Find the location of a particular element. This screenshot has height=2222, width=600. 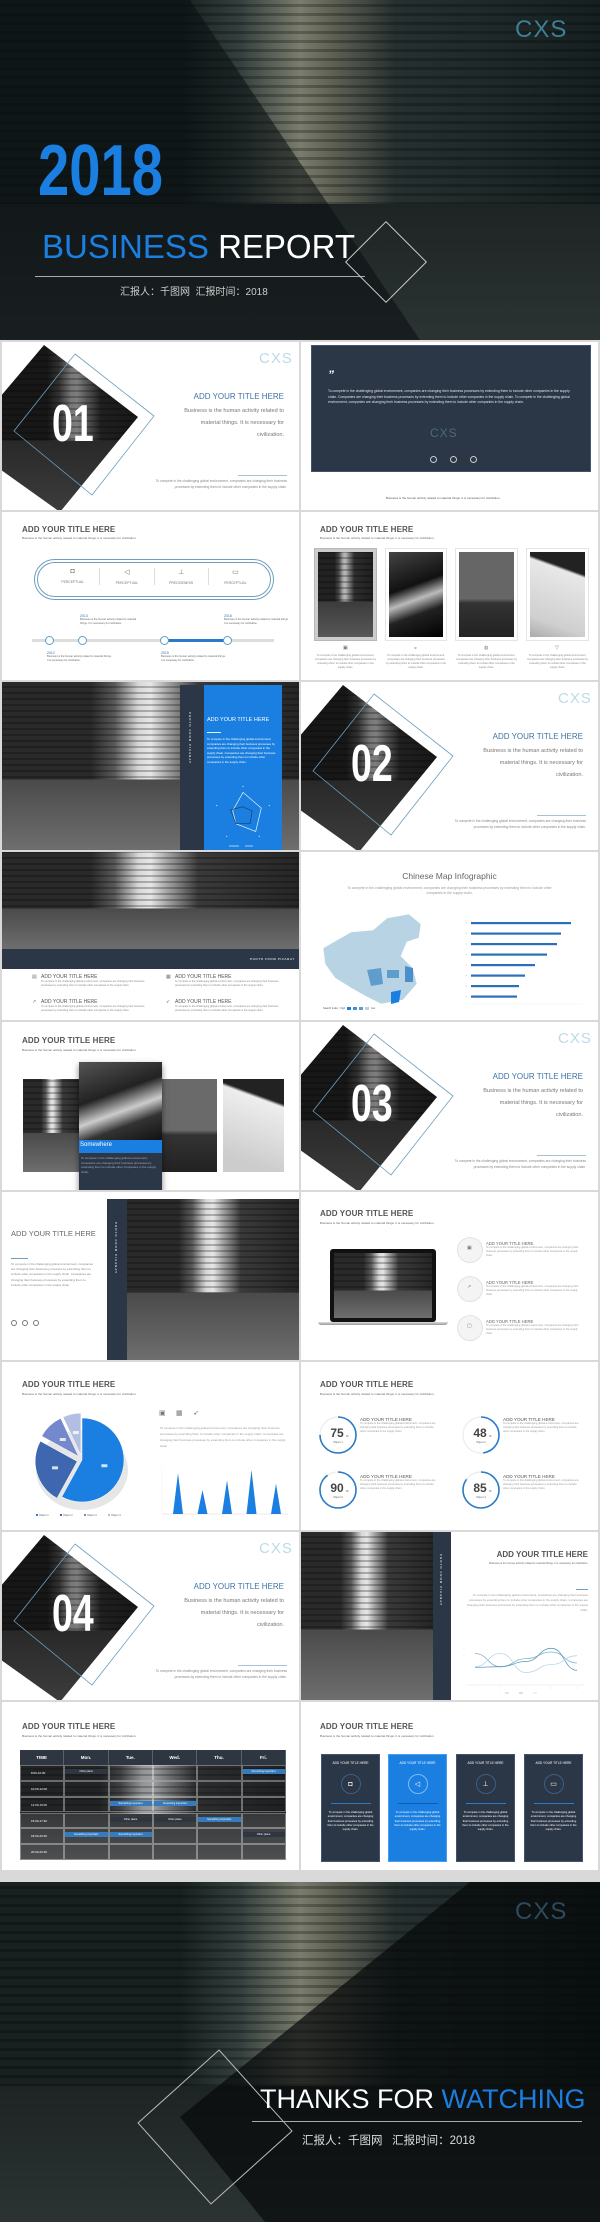

ring-value: 90 is located at coordinates (337, 1488).